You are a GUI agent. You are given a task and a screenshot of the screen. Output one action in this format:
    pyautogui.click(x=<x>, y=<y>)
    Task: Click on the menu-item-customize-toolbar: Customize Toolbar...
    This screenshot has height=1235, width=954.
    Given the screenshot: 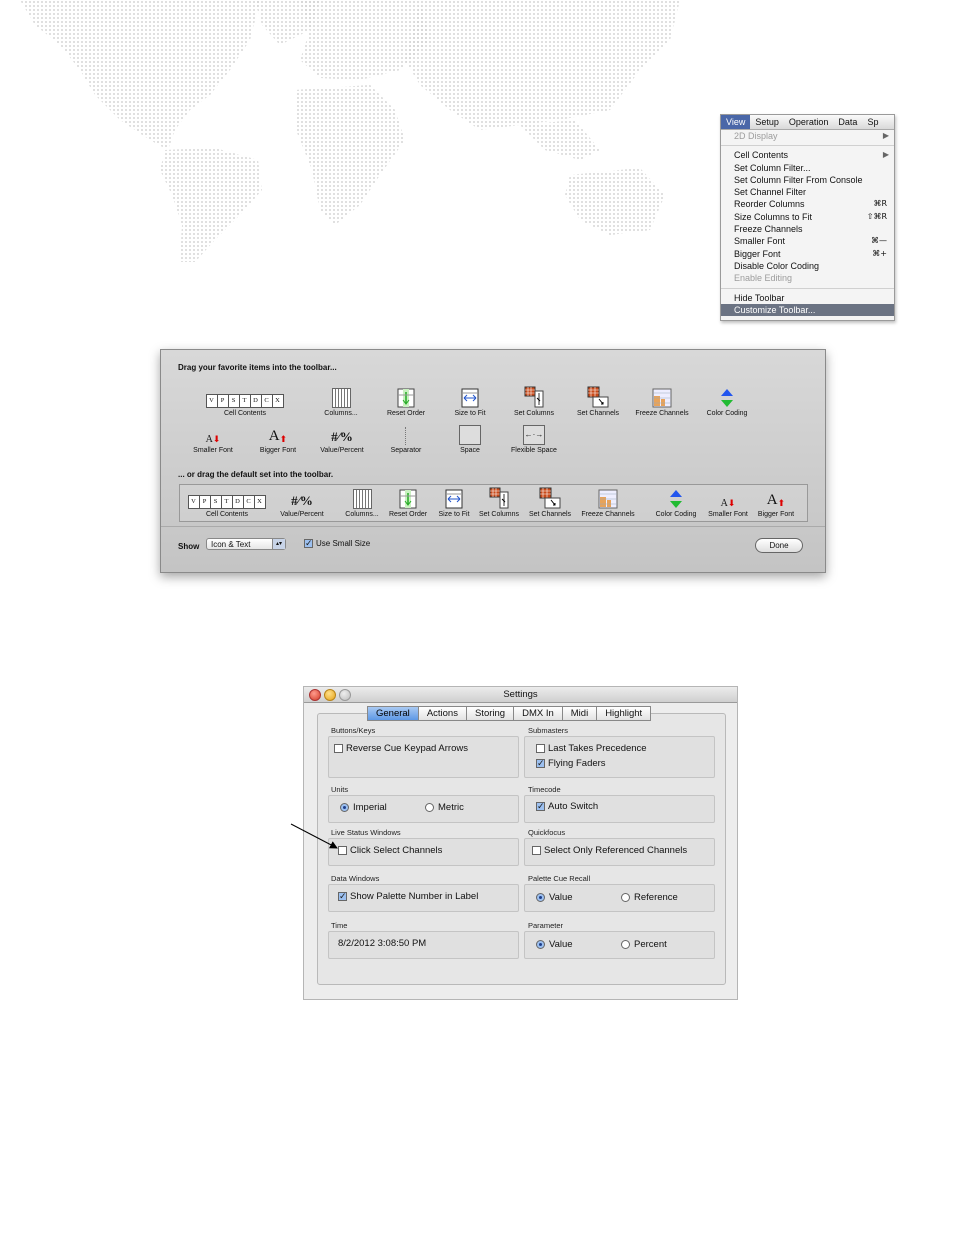 What is the action you would take?
    pyautogui.click(x=807, y=310)
    